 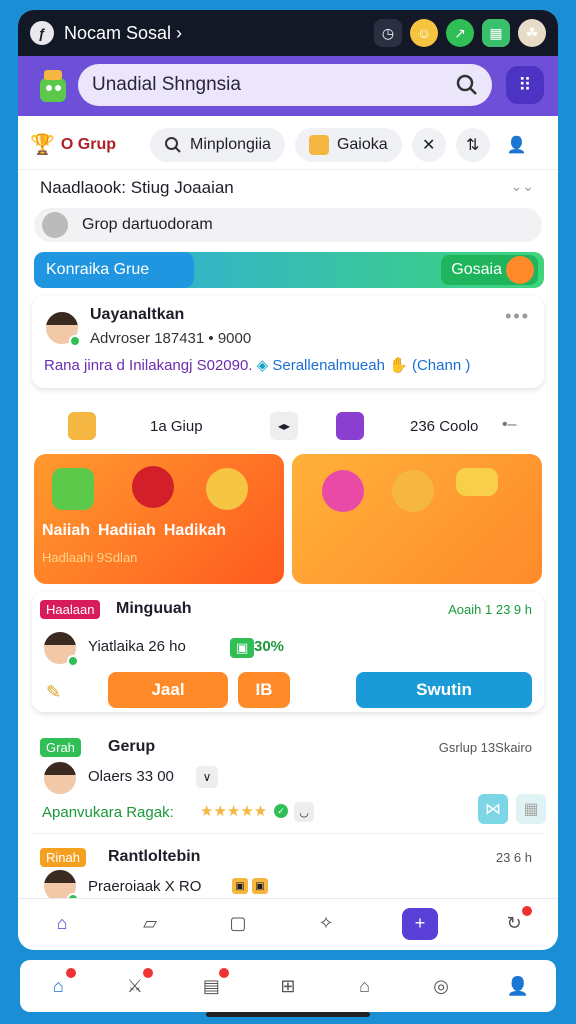 I want to click on more-dots-icon: •–, so click(x=509, y=425).